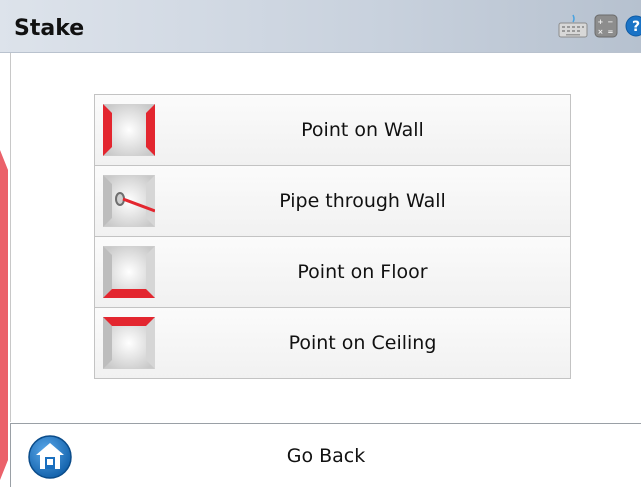 This screenshot has width=641, height=487. Describe the element at coordinates (573, 26) in the screenshot. I see `keyboard-icon` at that location.